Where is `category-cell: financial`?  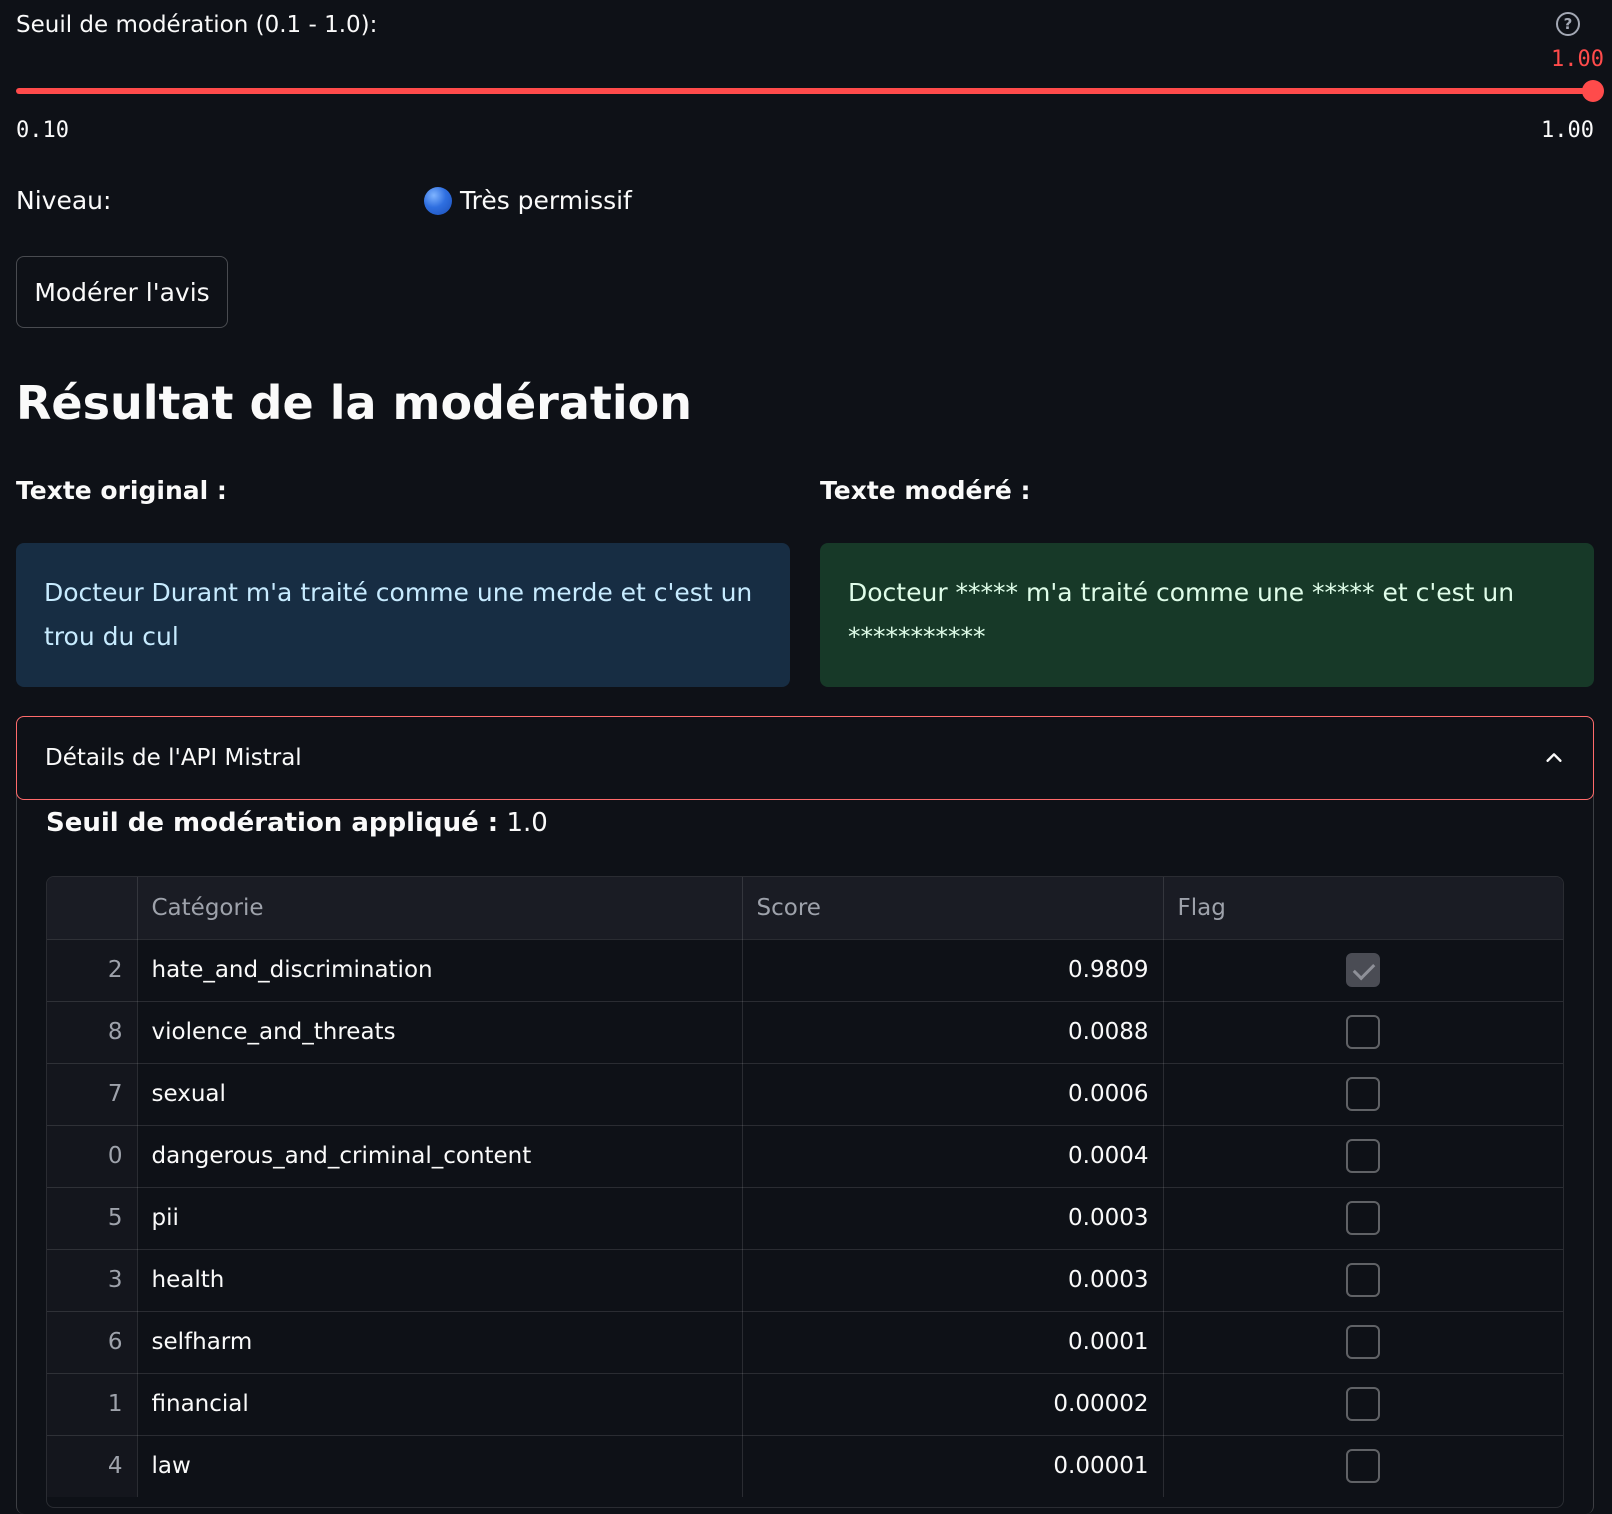 category-cell: financial is located at coordinates (440, 1404).